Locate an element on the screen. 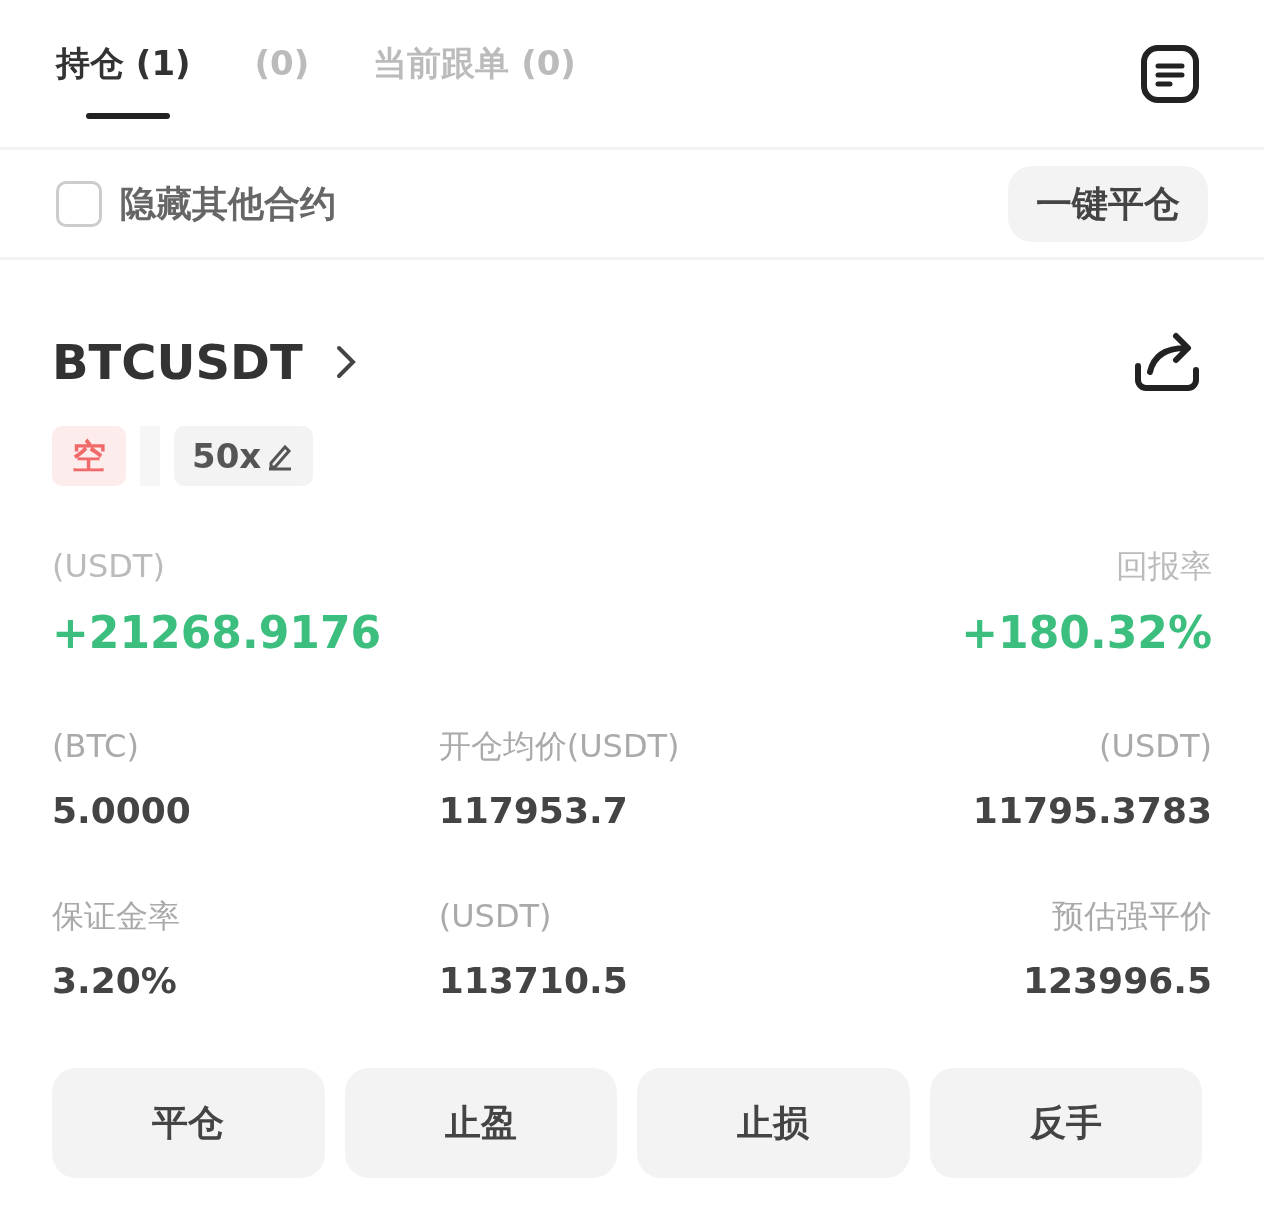  stat-value: 113710.5 is located at coordinates (533, 981).